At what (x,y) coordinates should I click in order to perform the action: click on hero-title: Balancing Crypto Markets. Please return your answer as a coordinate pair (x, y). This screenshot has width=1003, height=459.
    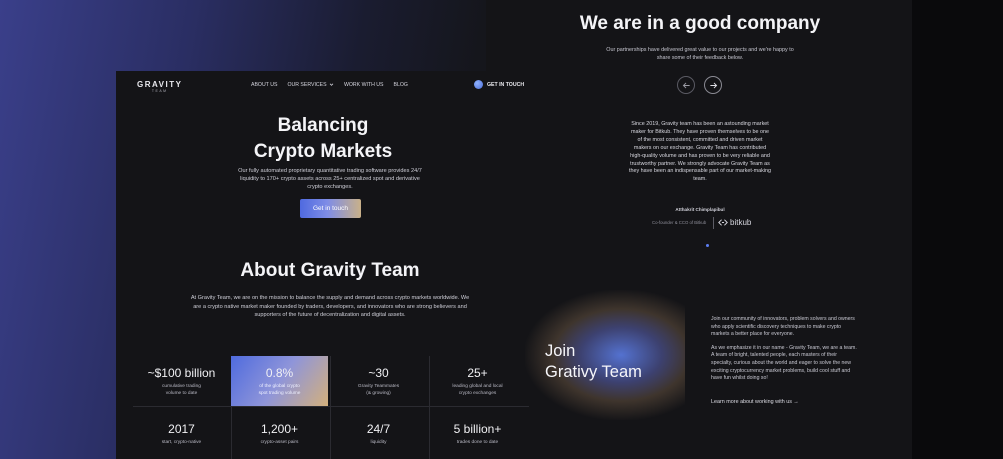
    Looking at the image, I should click on (323, 139).